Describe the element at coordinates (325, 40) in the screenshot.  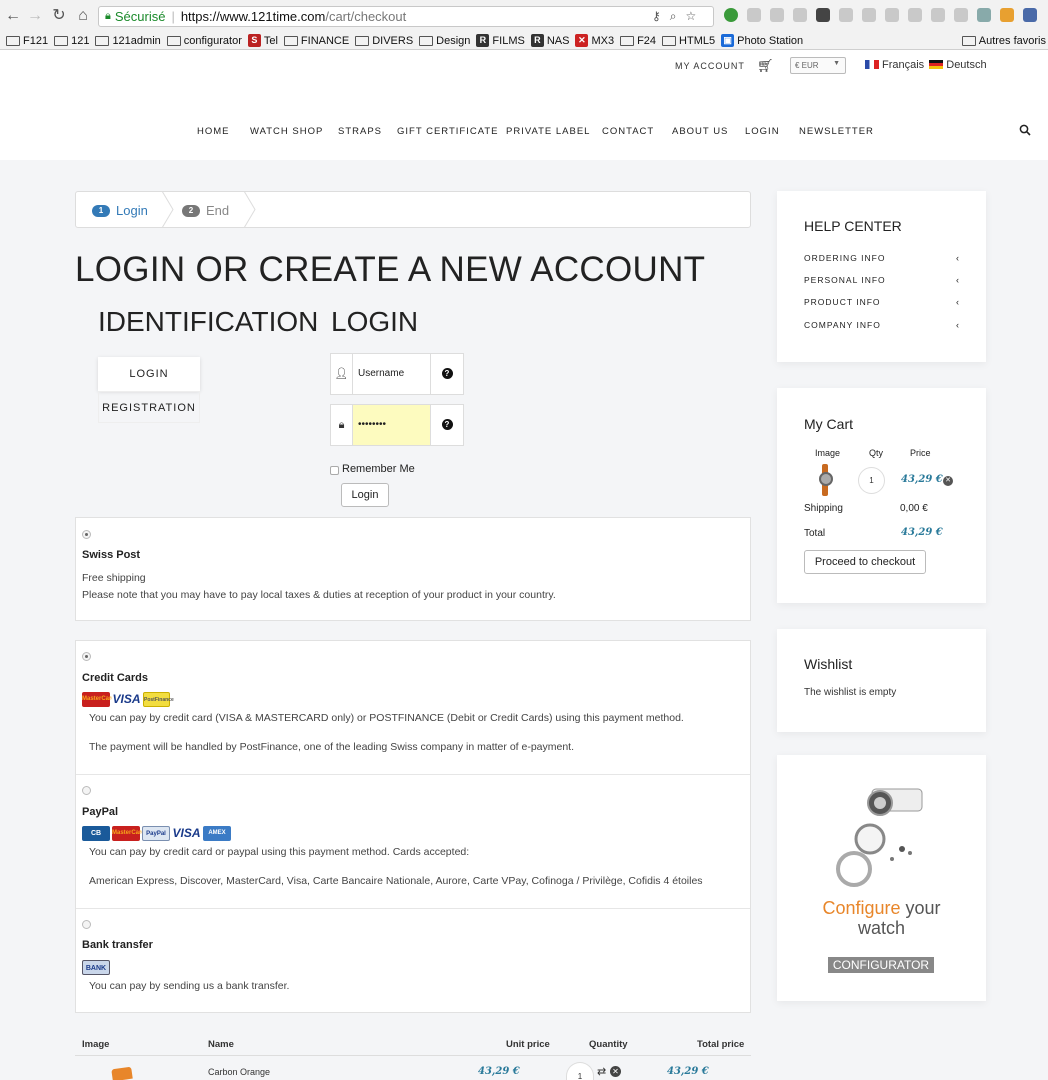
I see `bookmark-label: FINANCE` at that location.